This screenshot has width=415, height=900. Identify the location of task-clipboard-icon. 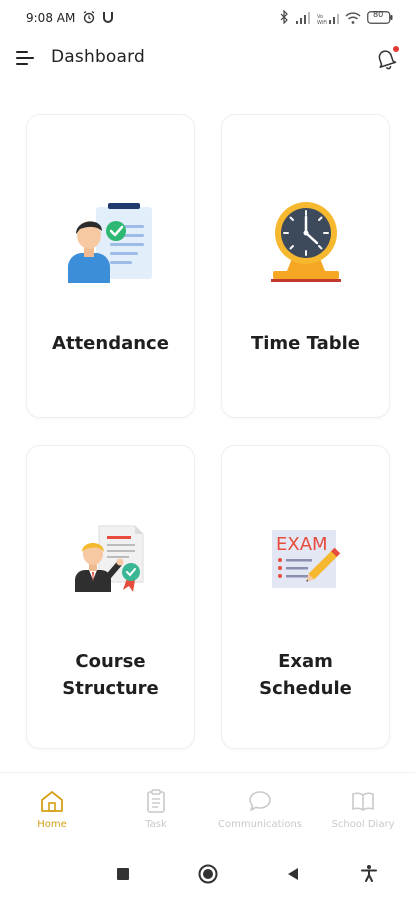
(156, 801).